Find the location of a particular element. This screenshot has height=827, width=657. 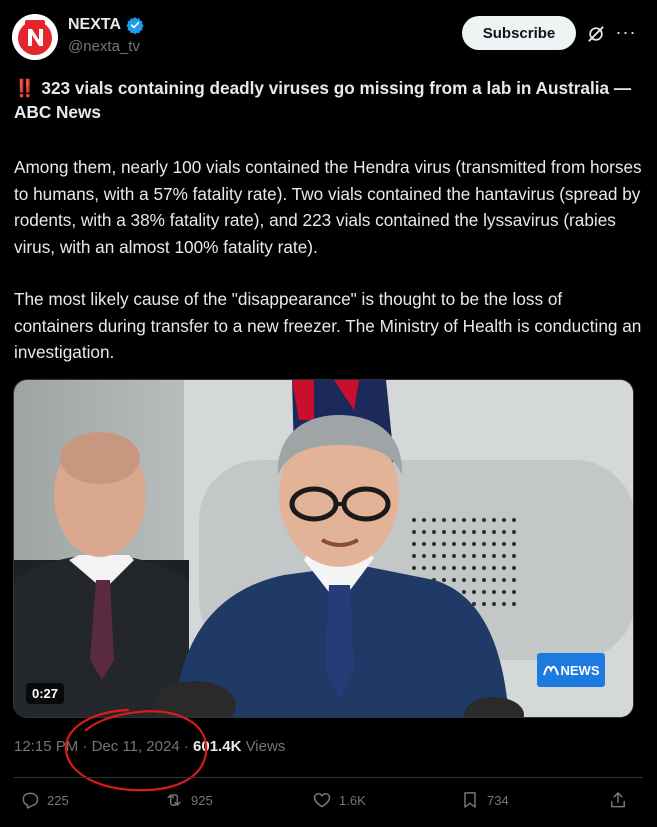

action-bar: 225 925 1.6K 734 is located at coordinates (328, 803).